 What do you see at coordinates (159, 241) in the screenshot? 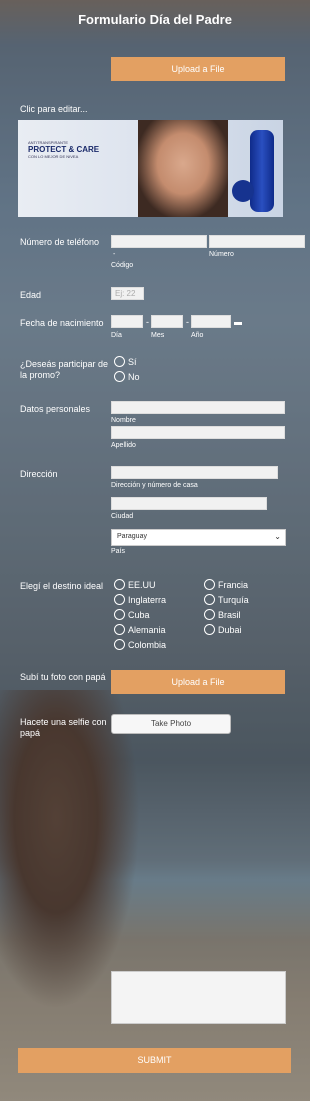
I see `phone-code-input` at bounding box center [159, 241].